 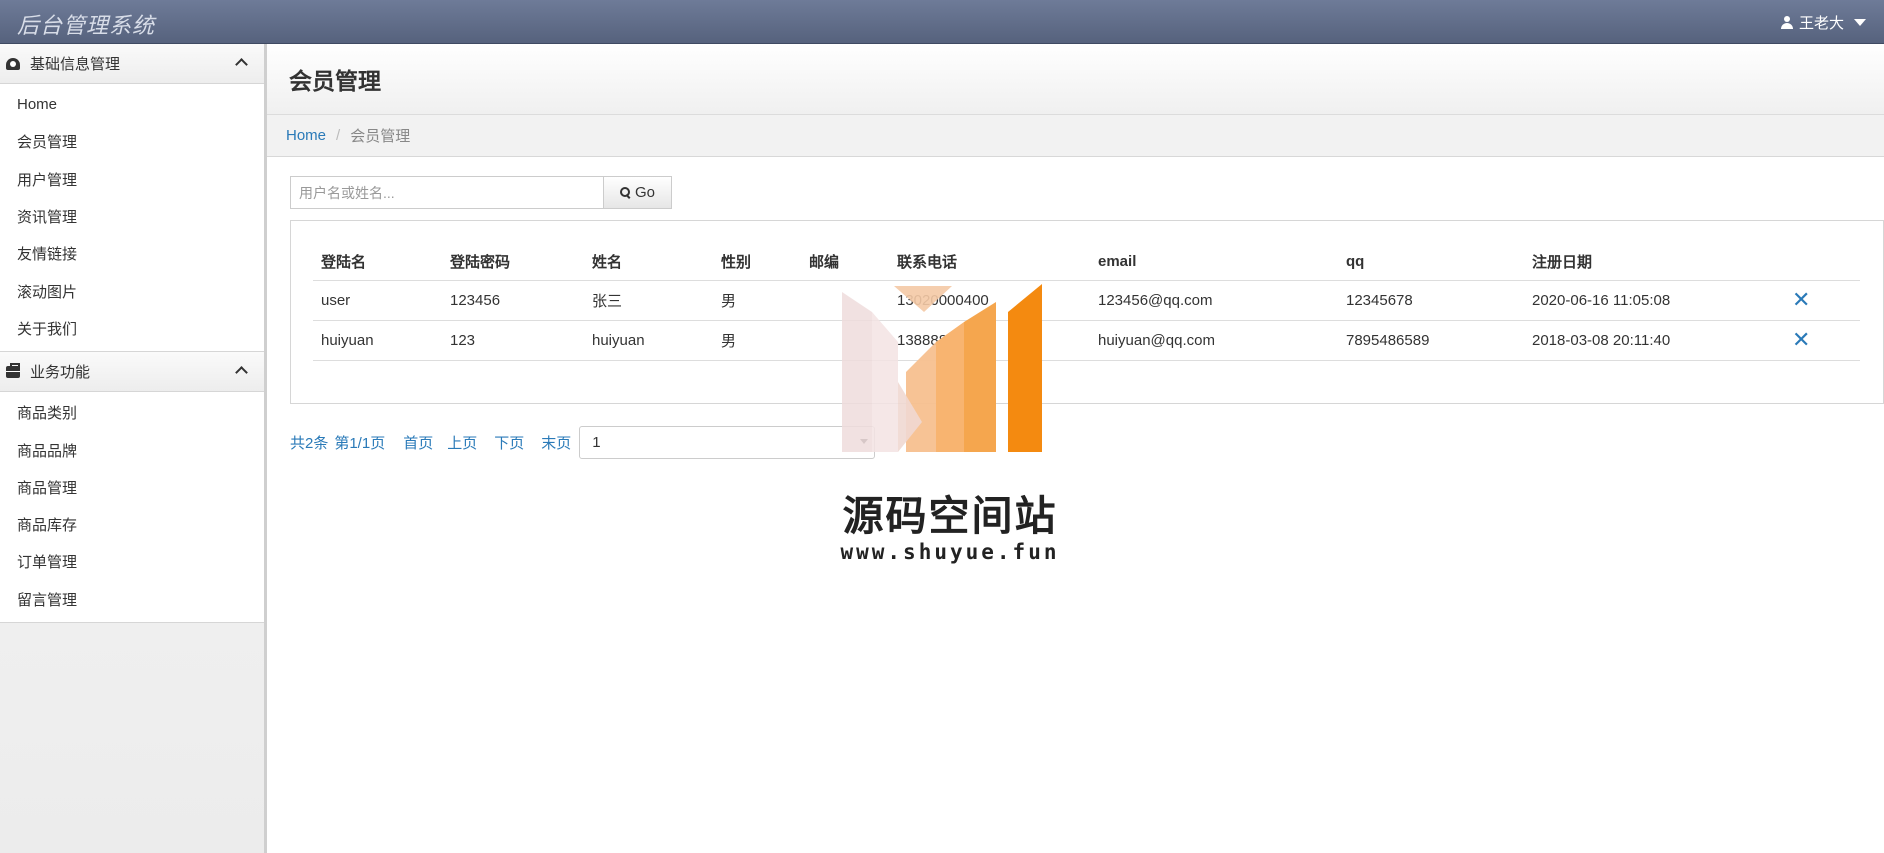 I want to click on column-header: 联系电话, so click(x=989, y=262).